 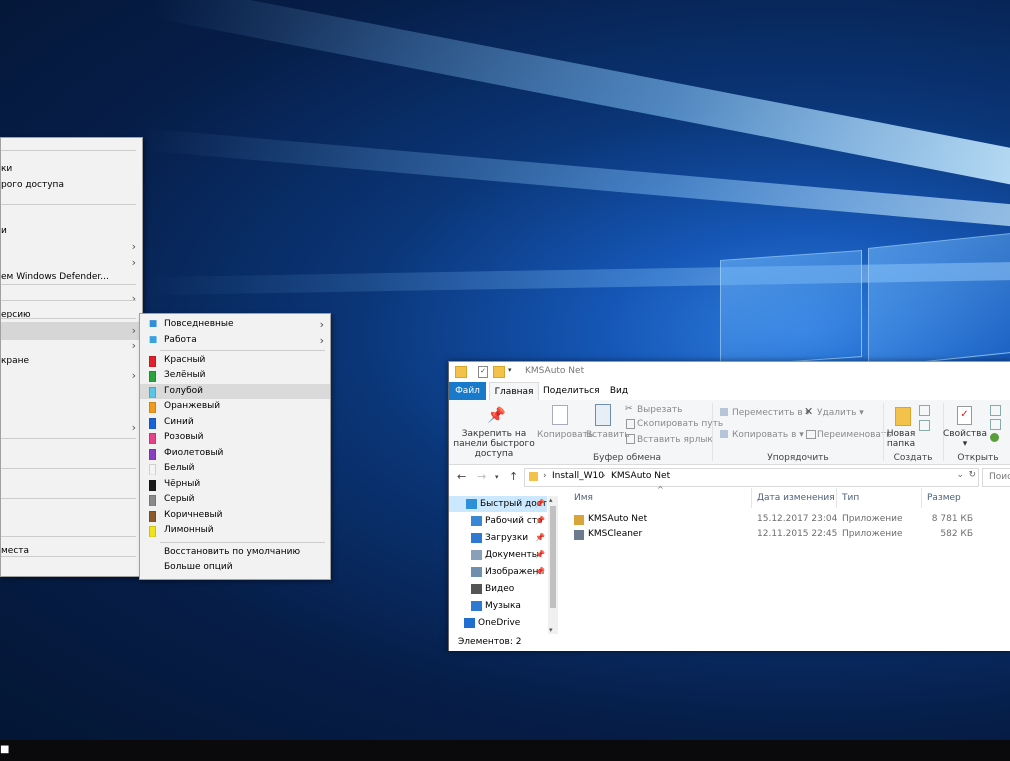 What do you see at coordinates (996, 477) in the screenshot?
I see `search-input: Поис` at bounding box center [996, 477].